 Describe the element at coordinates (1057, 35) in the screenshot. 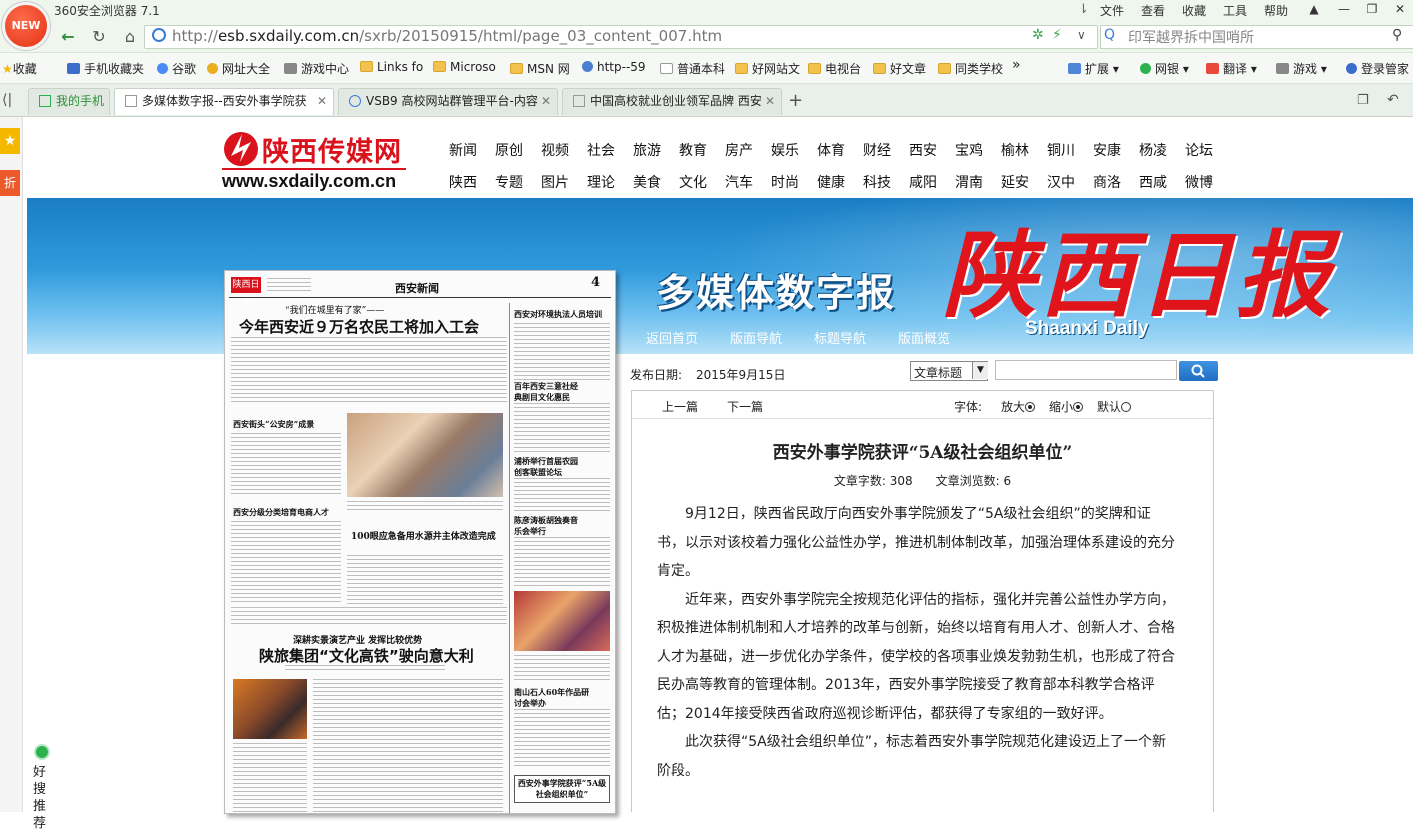

I see `lightning-icon: ⚡` at that location.